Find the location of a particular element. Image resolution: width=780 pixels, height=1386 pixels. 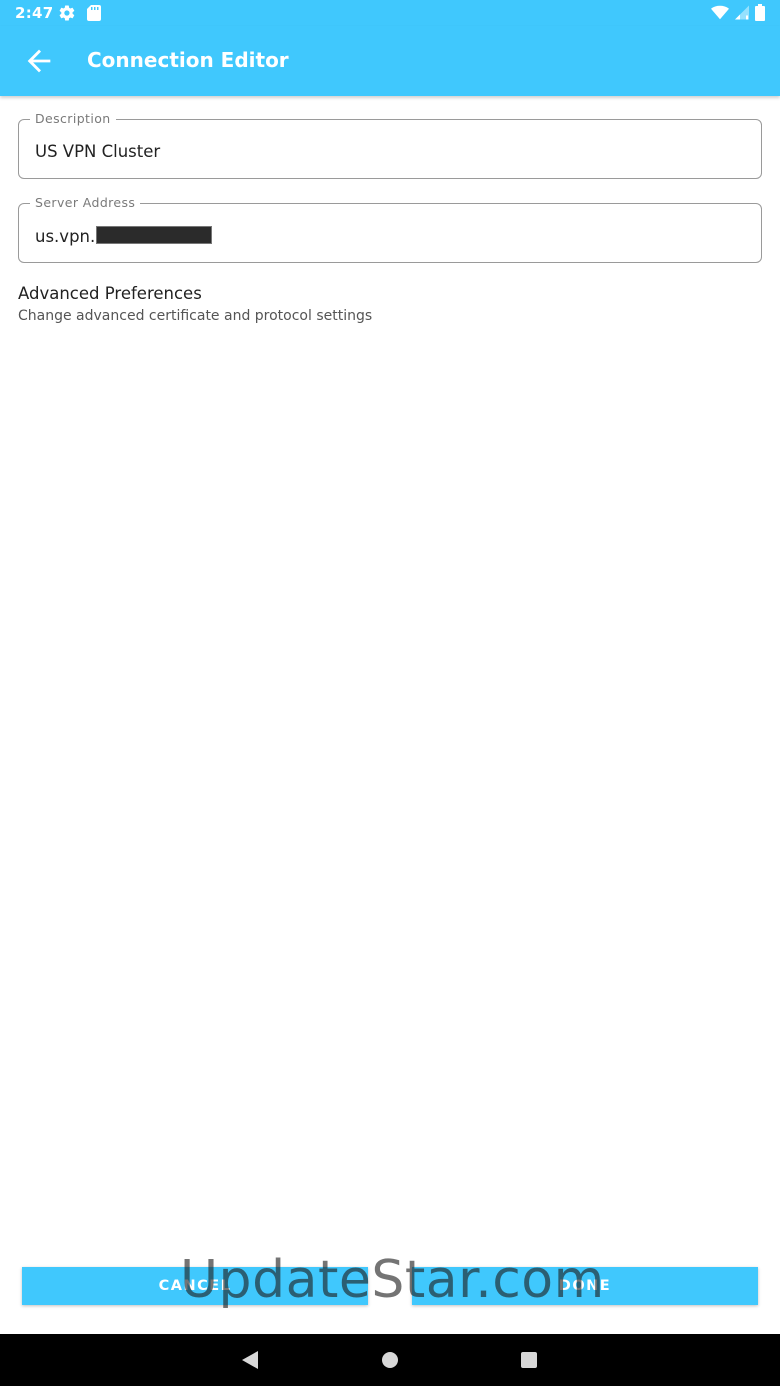

arrow-back-icon is located at coordinates (39, 65).